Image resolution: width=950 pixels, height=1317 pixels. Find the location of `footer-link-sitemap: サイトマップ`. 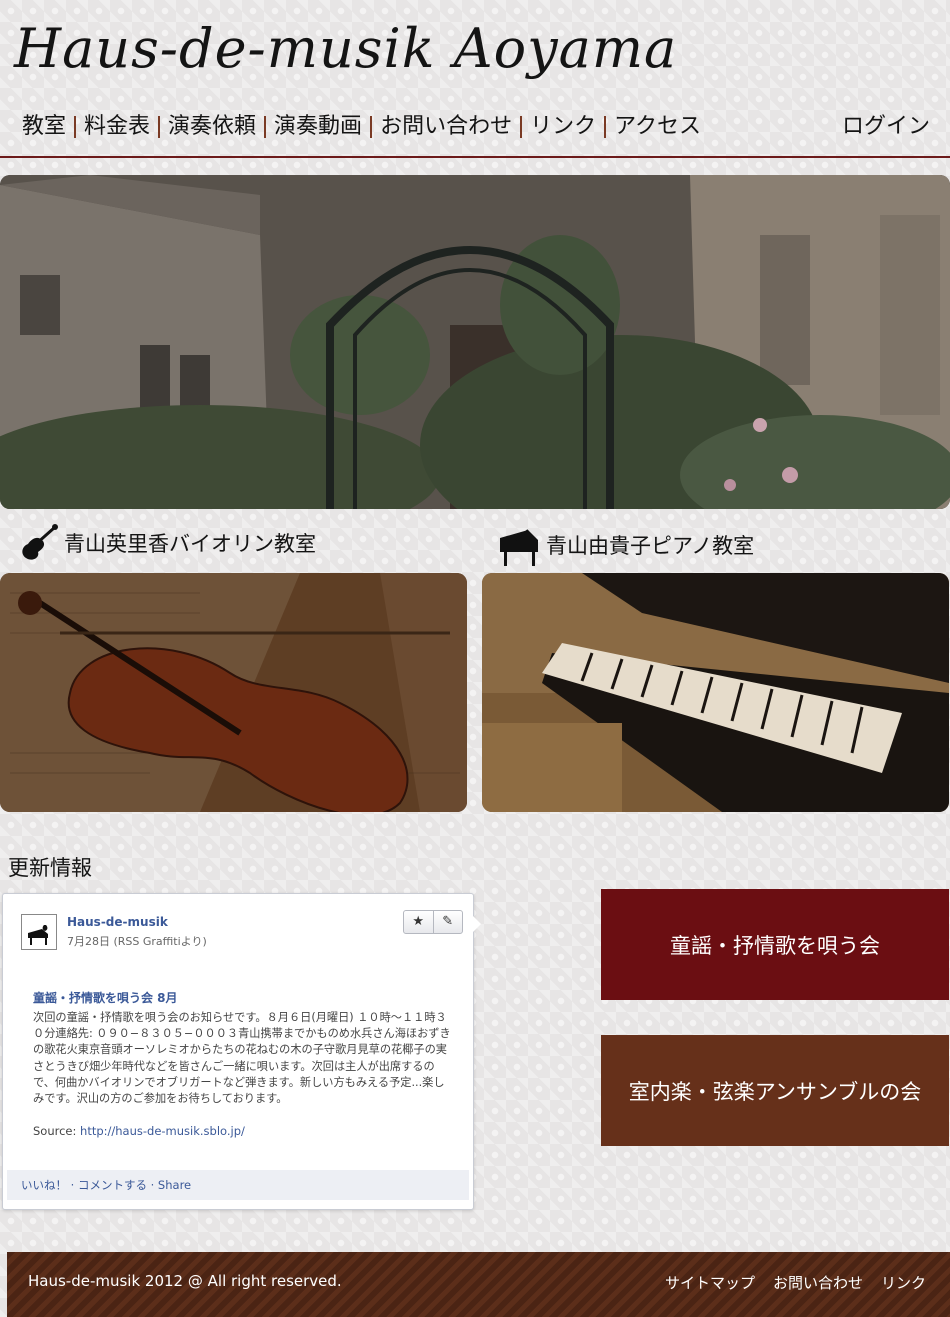

footer-link-sitemap: サイトマップ is located at coordinates (710, 1282).